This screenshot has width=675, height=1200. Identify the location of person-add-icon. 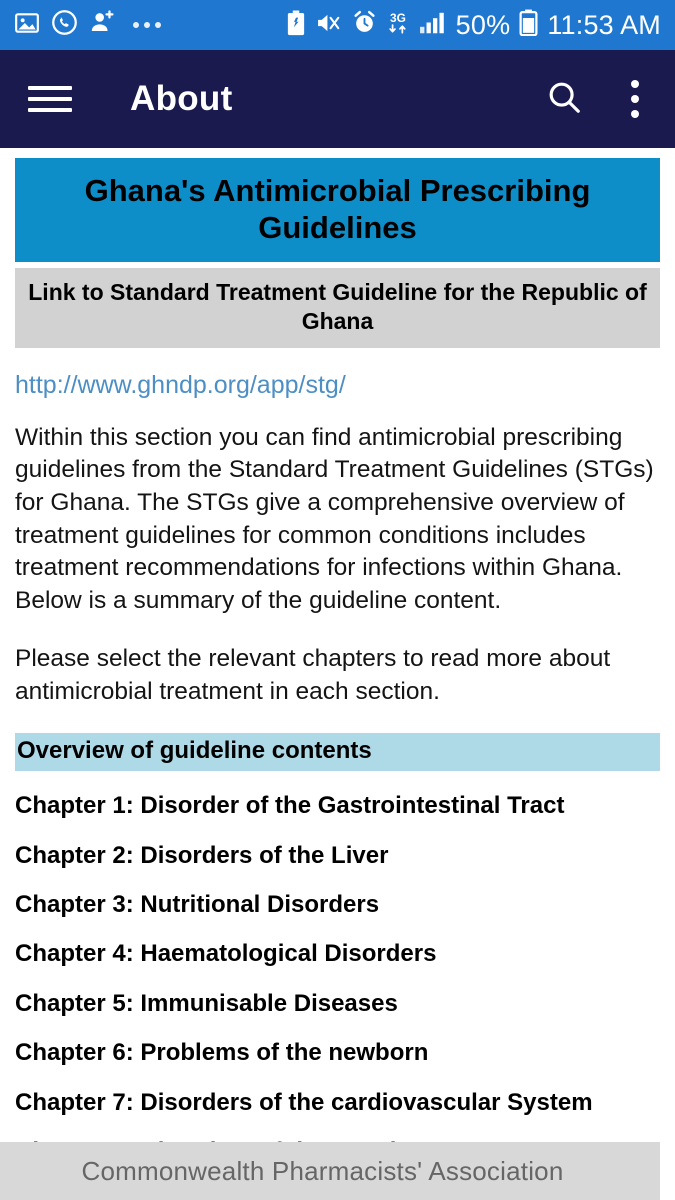
(102, 25).